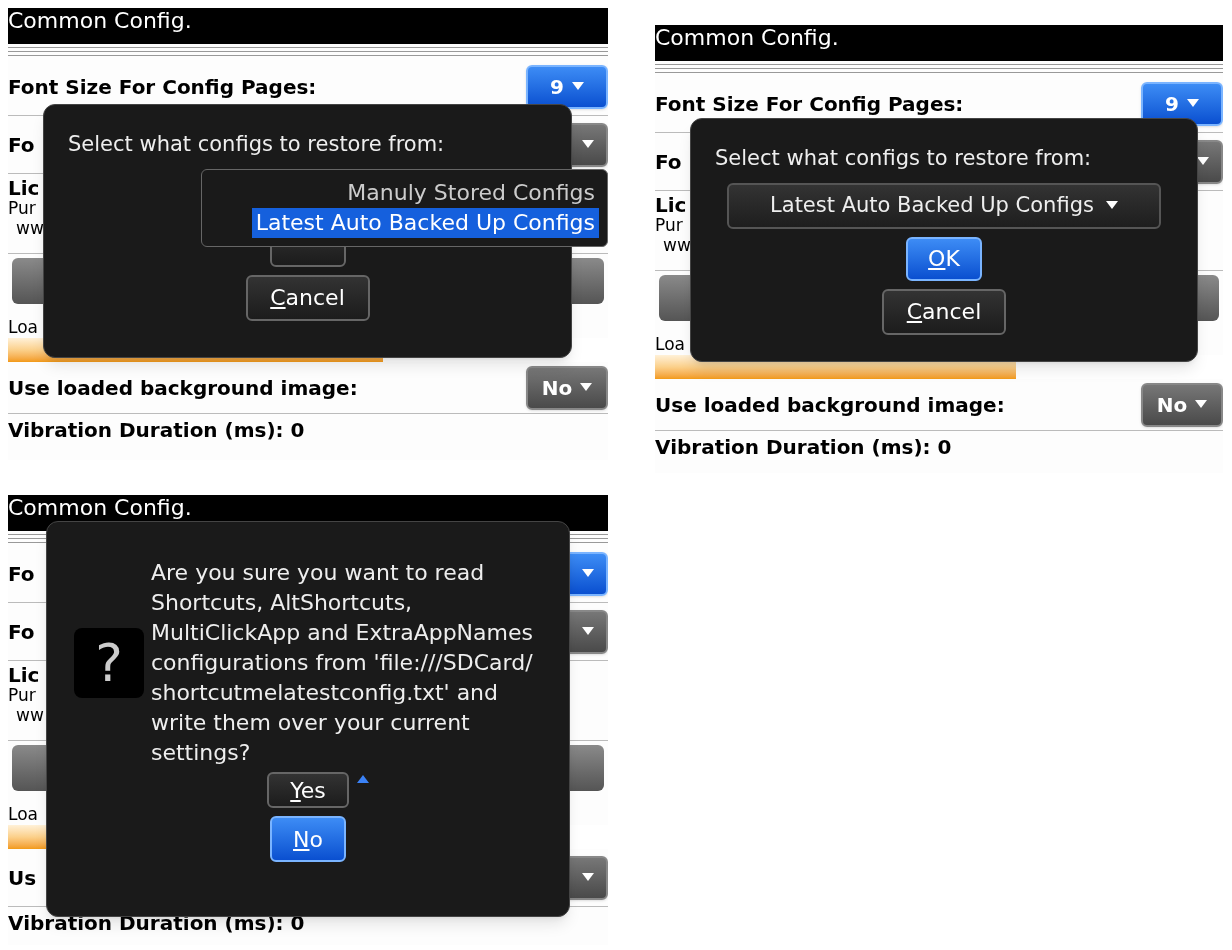  I want to click on question-icon: ?, so click(109, 663).